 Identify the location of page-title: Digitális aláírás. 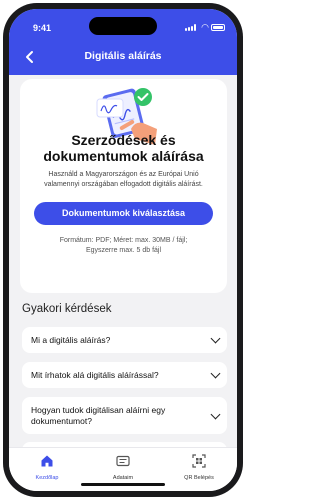
(123, 56).